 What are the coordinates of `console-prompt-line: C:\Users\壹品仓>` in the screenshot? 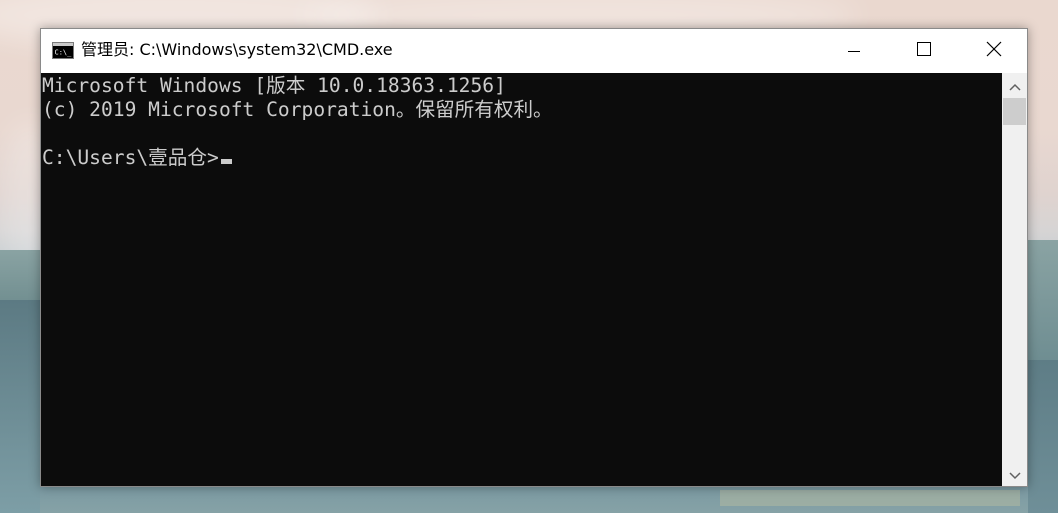 It's located at (137, 158).